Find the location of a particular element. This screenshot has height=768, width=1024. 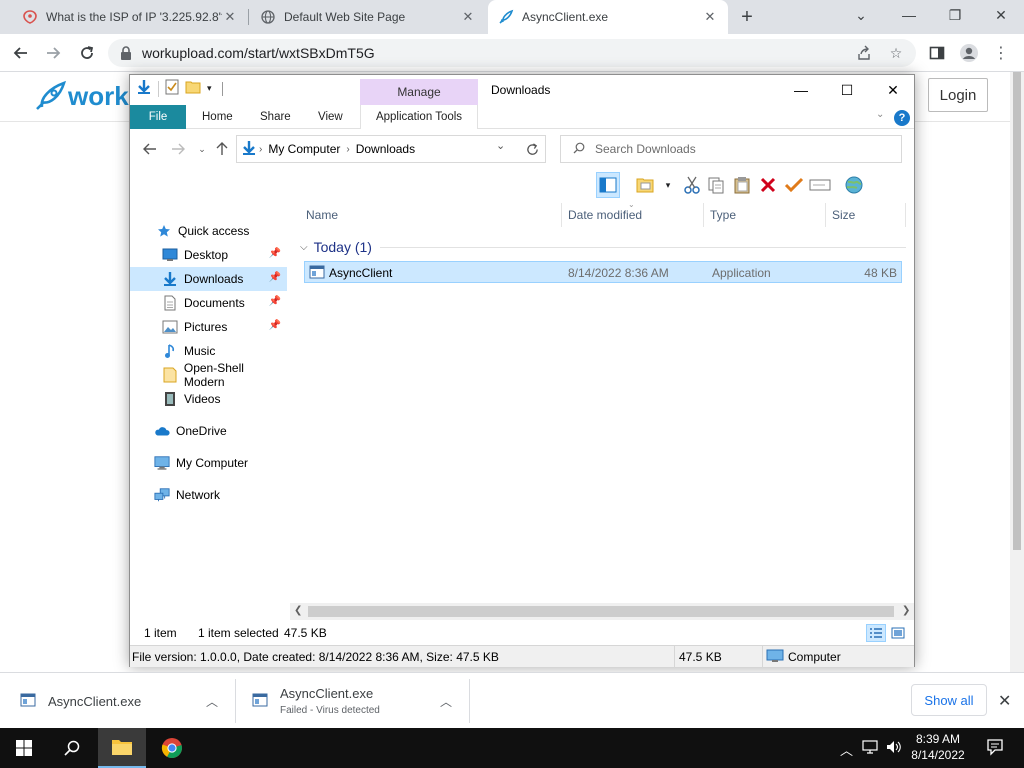

reload-button is located at coordinates (87, 53).